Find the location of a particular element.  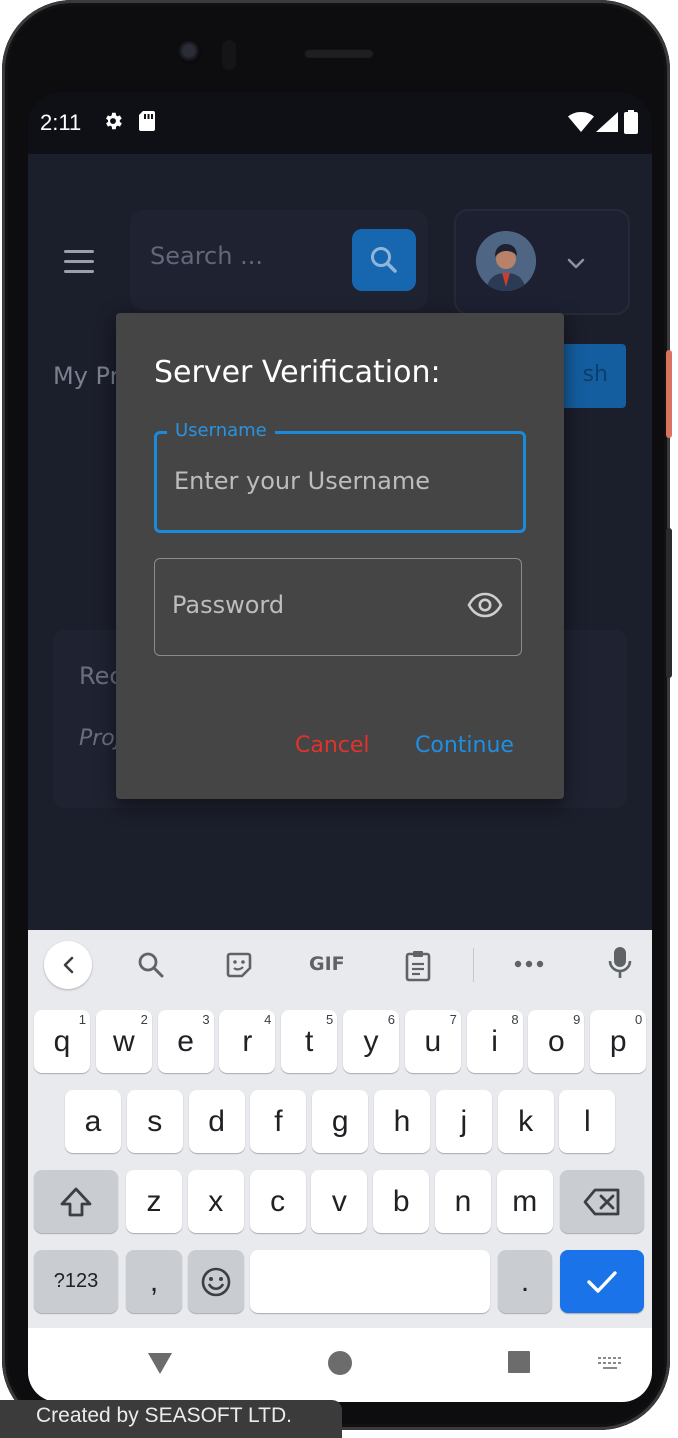

key-t: t5 is located at coordinates (309, 1041).